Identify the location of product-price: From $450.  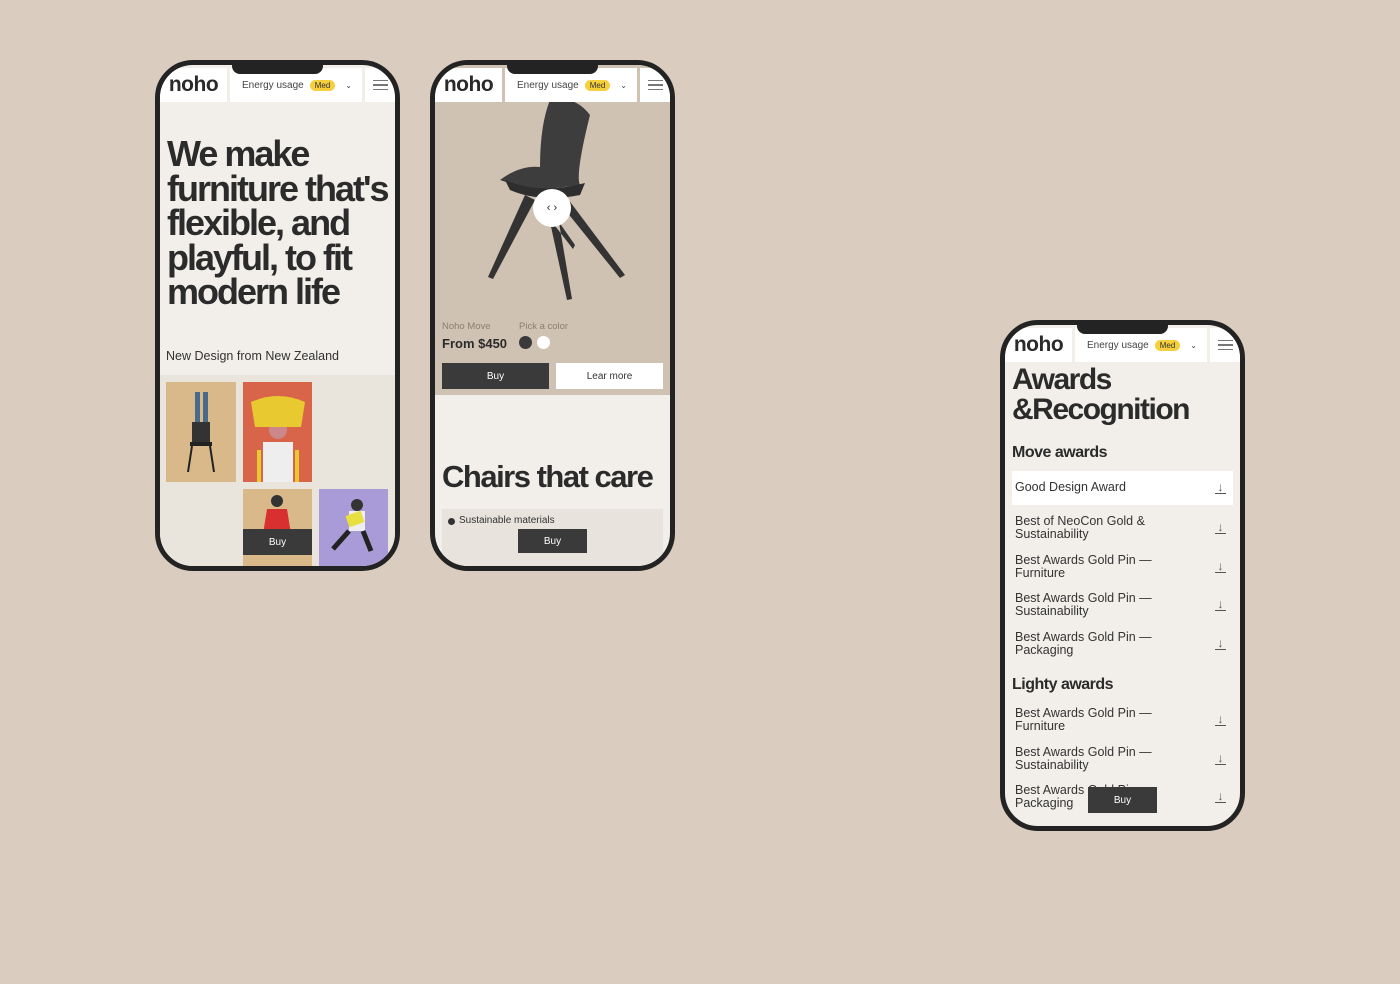
(475, 343).